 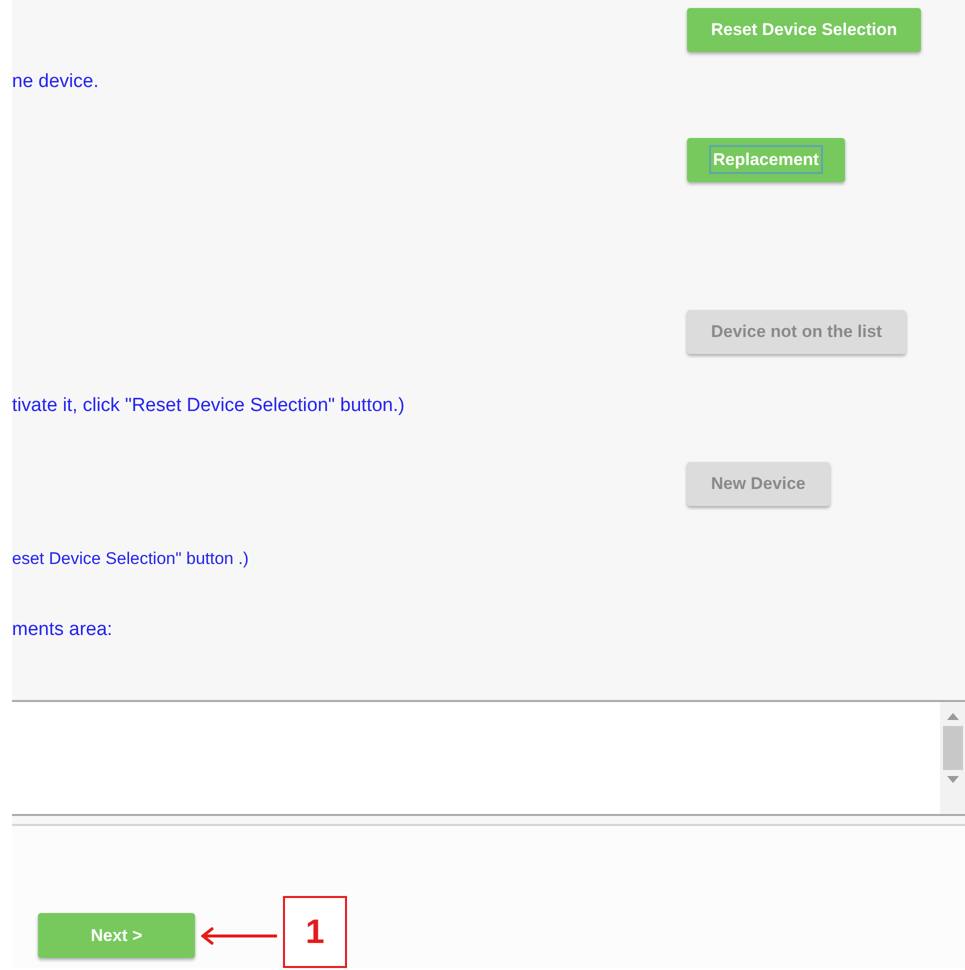 What do you see at coordinates (766, 160) in the screenshot?
I see `device-button: Replacement` at bounding box center [766, 160].